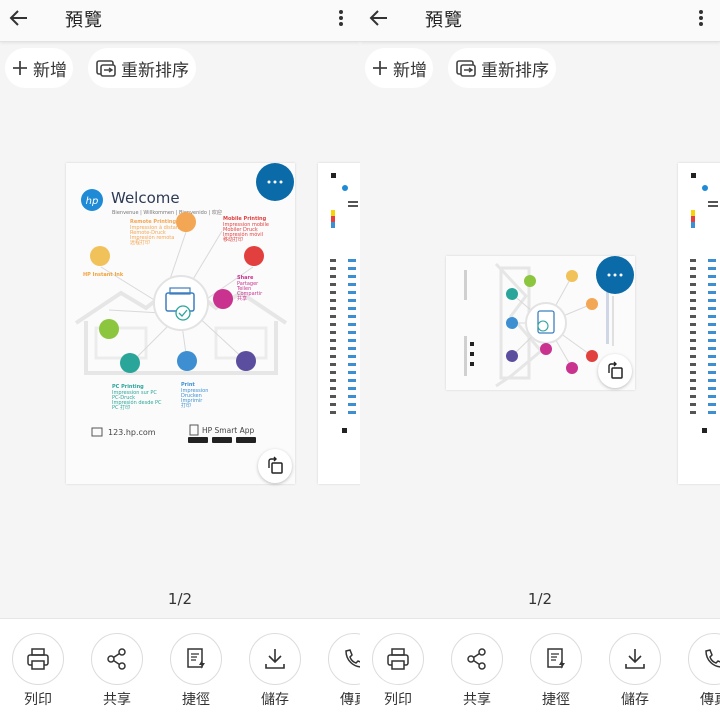 The width and height of the screenshot is (720, 720). Describe the element at coordinates (132, 432) in the screenshot. I see `url-text: 123.hp.com` at that location.